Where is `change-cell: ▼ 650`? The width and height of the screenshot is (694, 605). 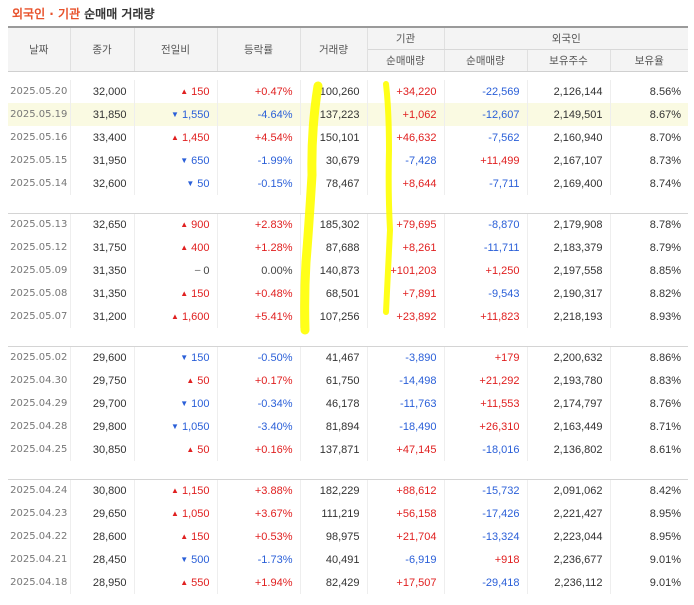
change-cell: ▼ 650 is located at coordinates (176, 160).